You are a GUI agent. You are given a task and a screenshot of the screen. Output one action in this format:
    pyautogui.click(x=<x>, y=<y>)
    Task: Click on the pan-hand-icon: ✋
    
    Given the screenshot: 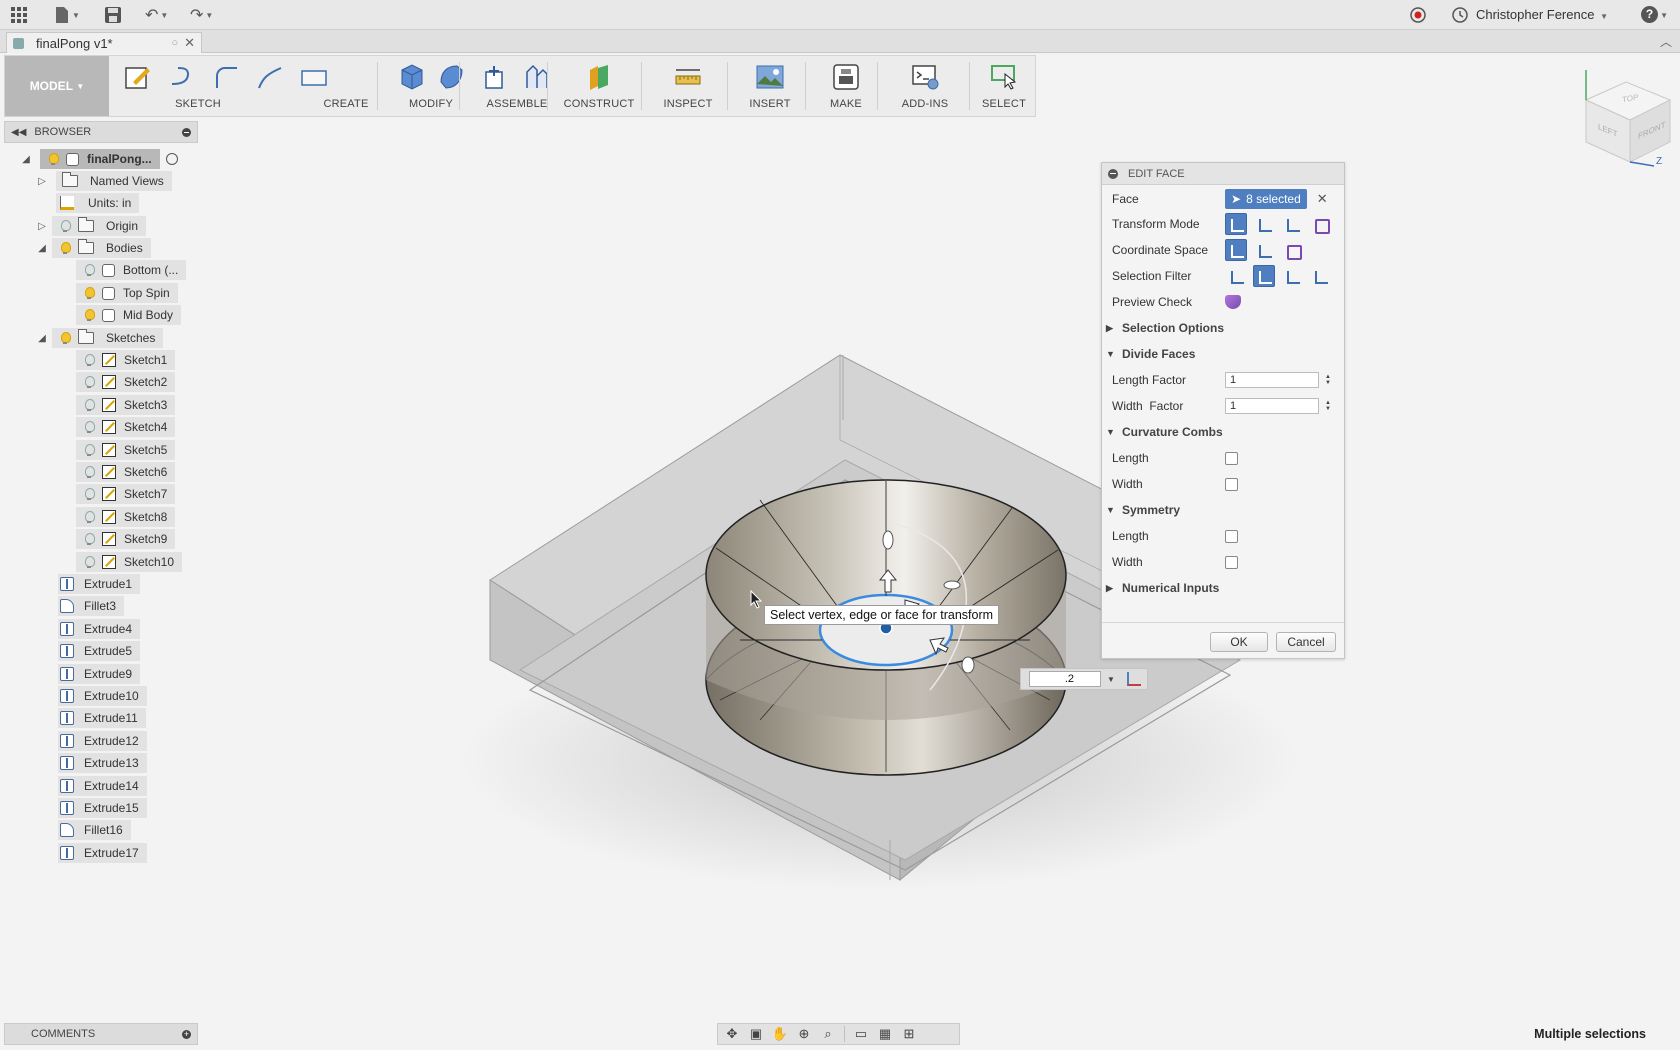 What is the action you would take?
    pyautogui.click(x=780, y=1033)
    